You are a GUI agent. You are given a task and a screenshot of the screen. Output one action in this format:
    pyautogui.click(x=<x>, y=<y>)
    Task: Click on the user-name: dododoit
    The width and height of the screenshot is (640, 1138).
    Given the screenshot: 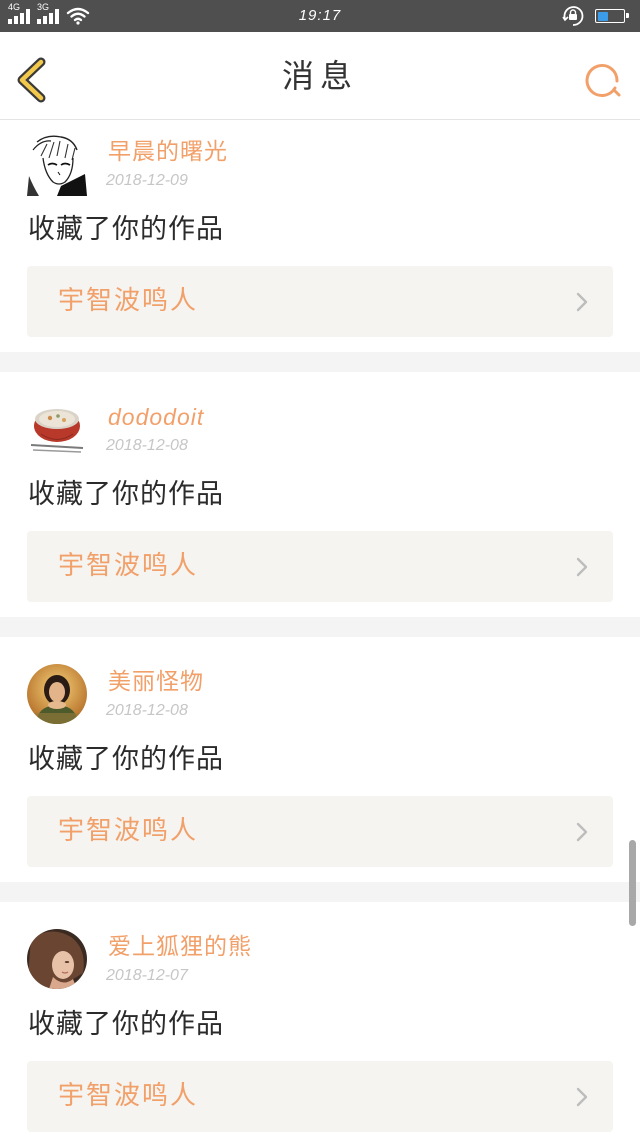 What is the action you would take?
    pyautogui.click(x=156, y=417)
    